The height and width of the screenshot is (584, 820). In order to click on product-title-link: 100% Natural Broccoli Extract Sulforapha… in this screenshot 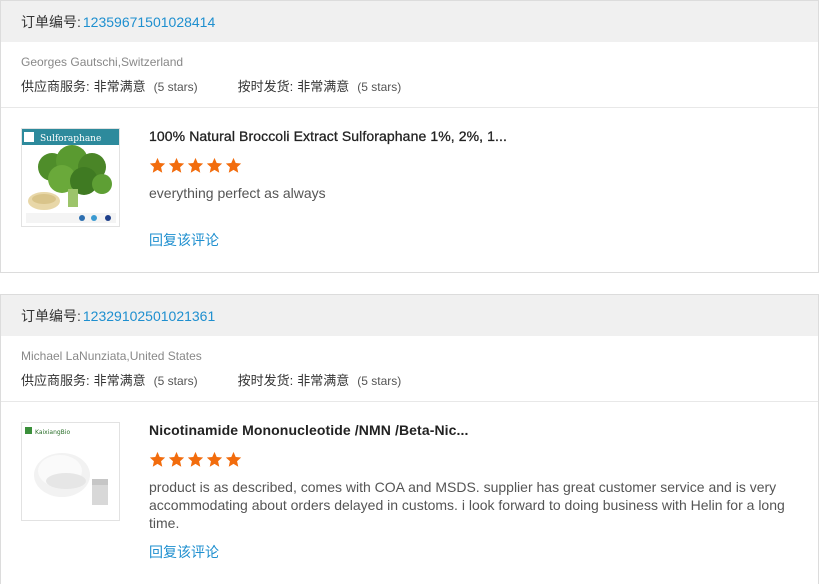, I will do `click(328, 136)`.